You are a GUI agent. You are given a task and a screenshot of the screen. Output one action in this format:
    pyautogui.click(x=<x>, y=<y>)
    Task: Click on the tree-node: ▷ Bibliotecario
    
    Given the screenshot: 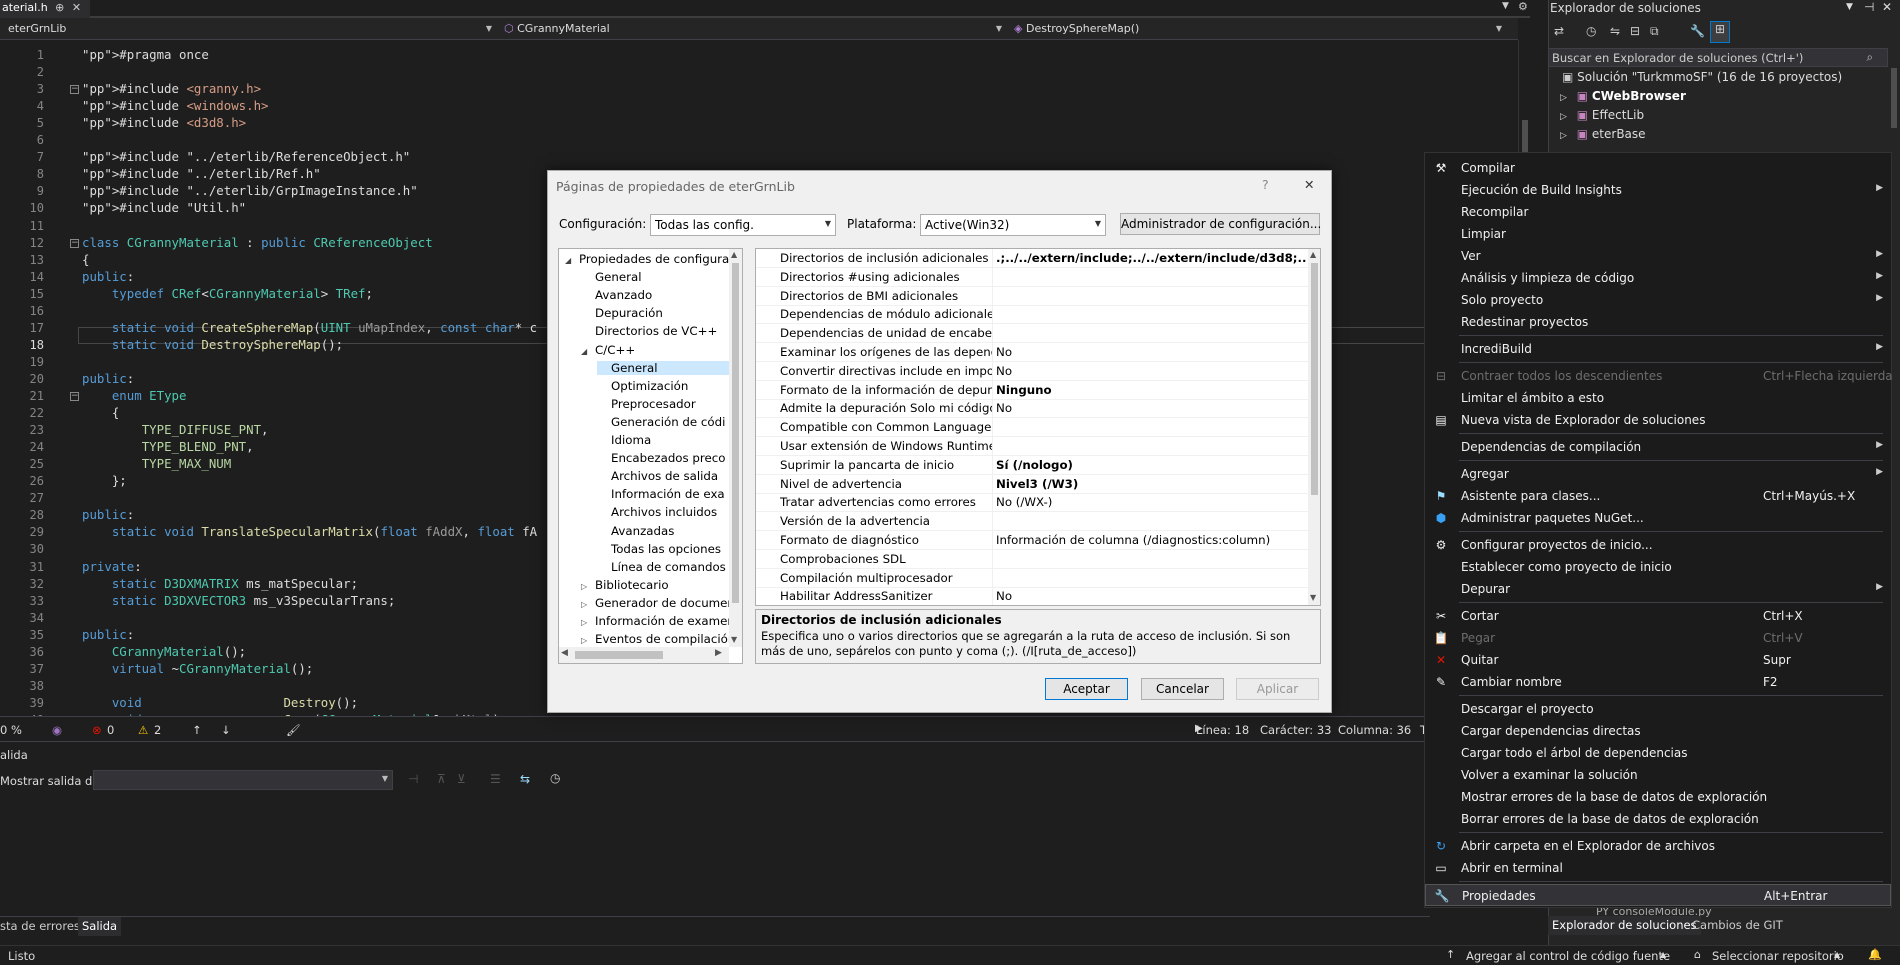 What is the action you would take?
    pyautogui.click(x=625, y=585)
    